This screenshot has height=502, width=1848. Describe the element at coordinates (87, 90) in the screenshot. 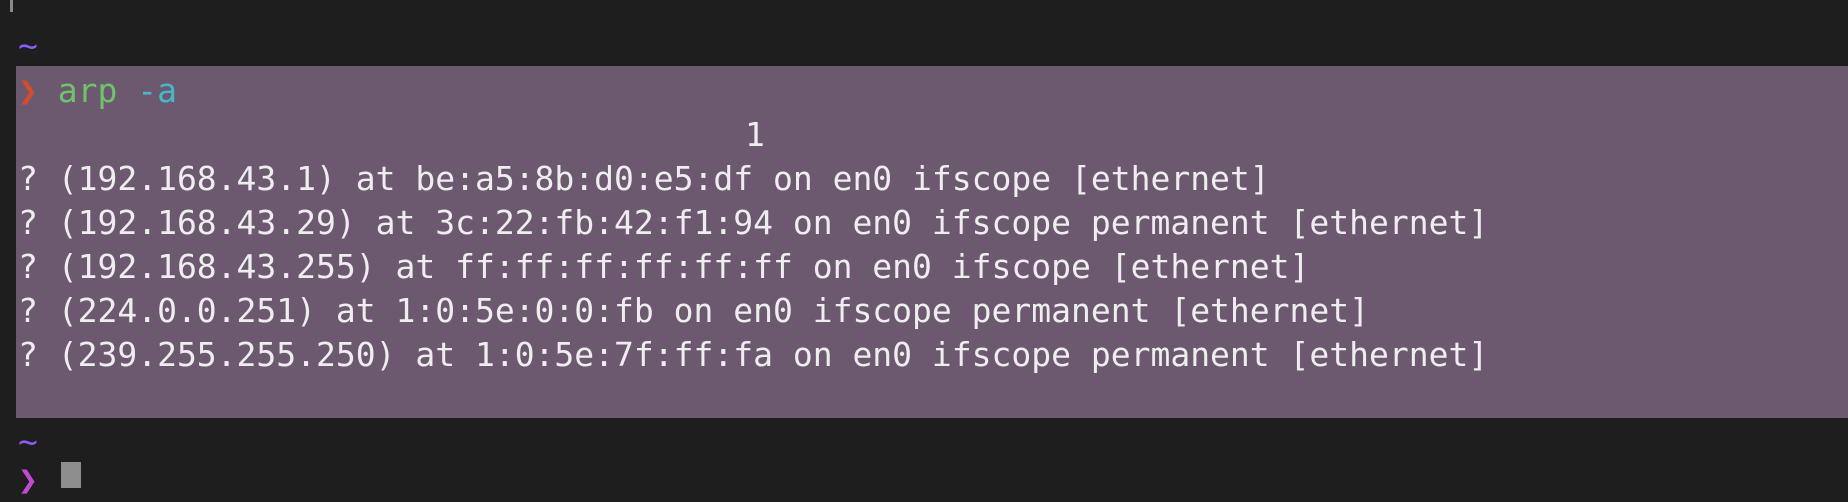

I see `command-name: arp` at that location.